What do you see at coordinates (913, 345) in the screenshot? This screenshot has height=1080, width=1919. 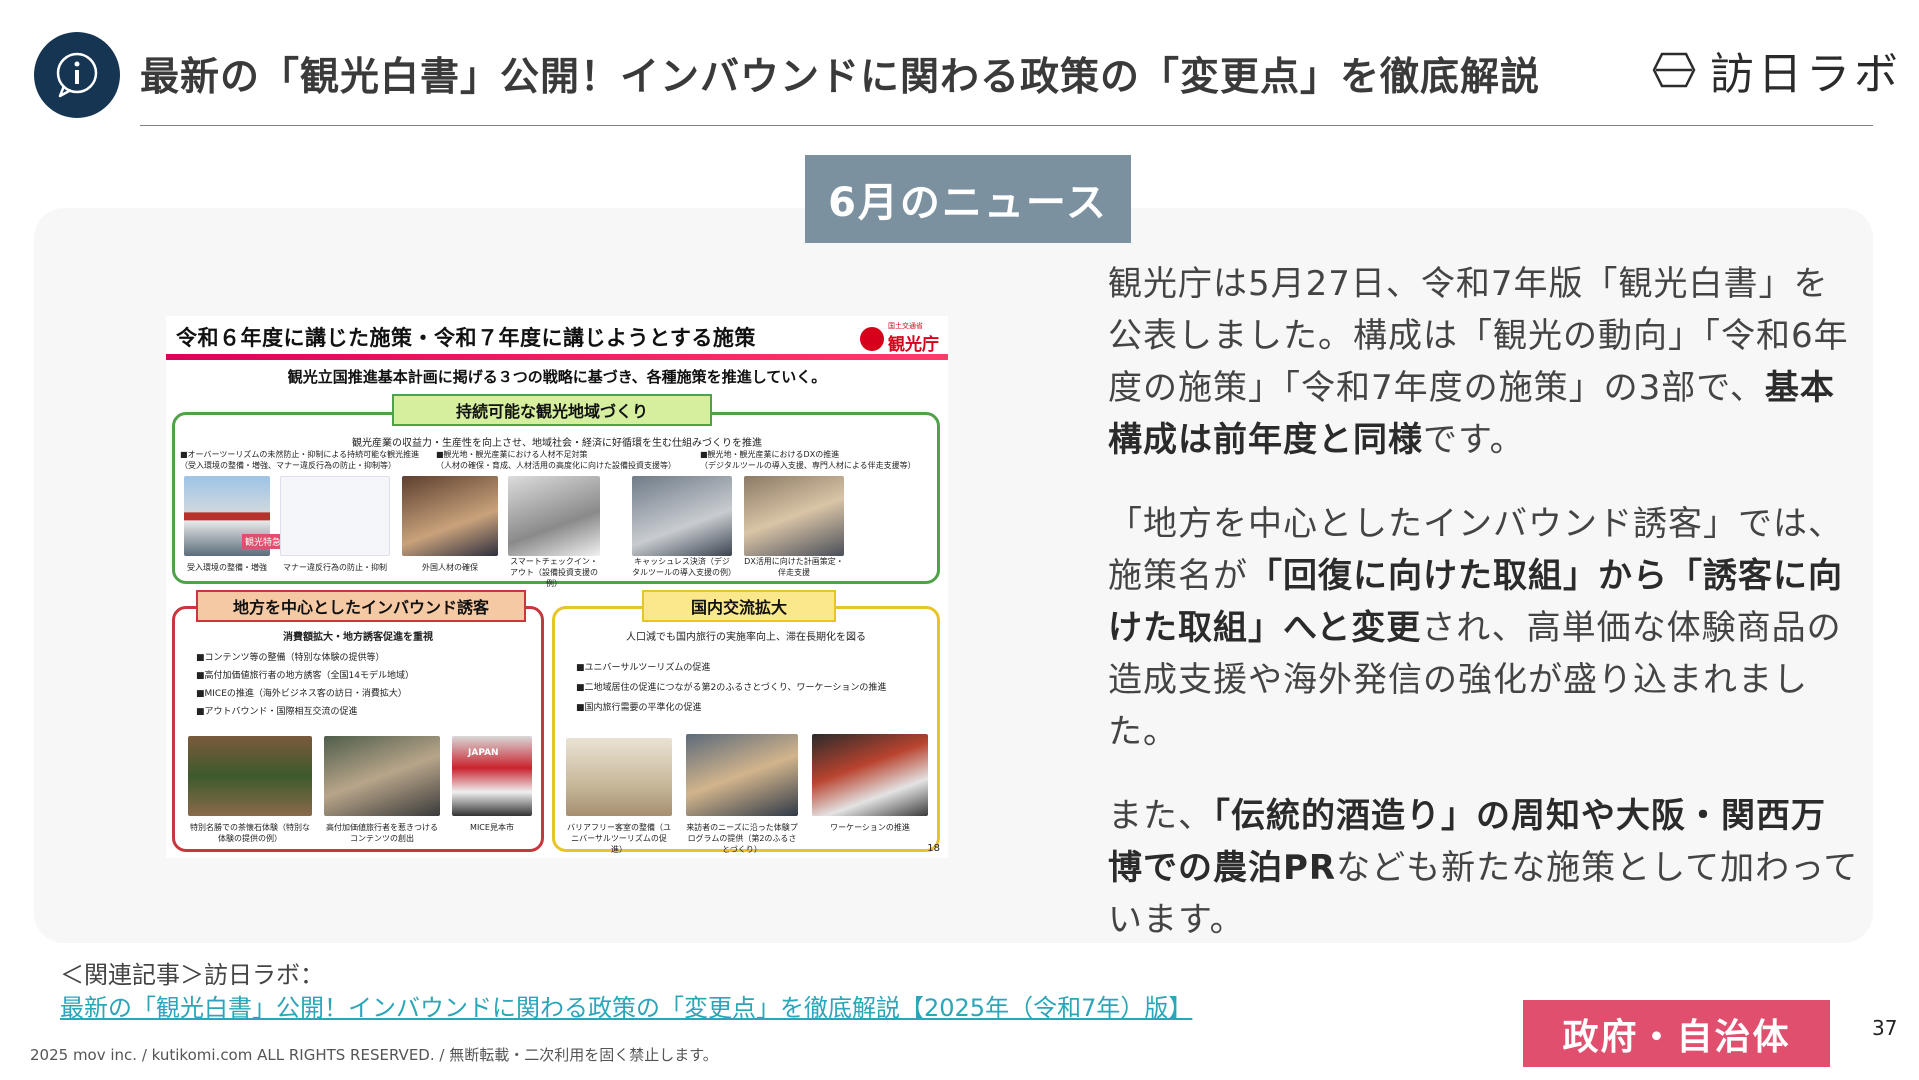 I see `slide-logo-text: 観光庁` at bounding box center [913, 345].